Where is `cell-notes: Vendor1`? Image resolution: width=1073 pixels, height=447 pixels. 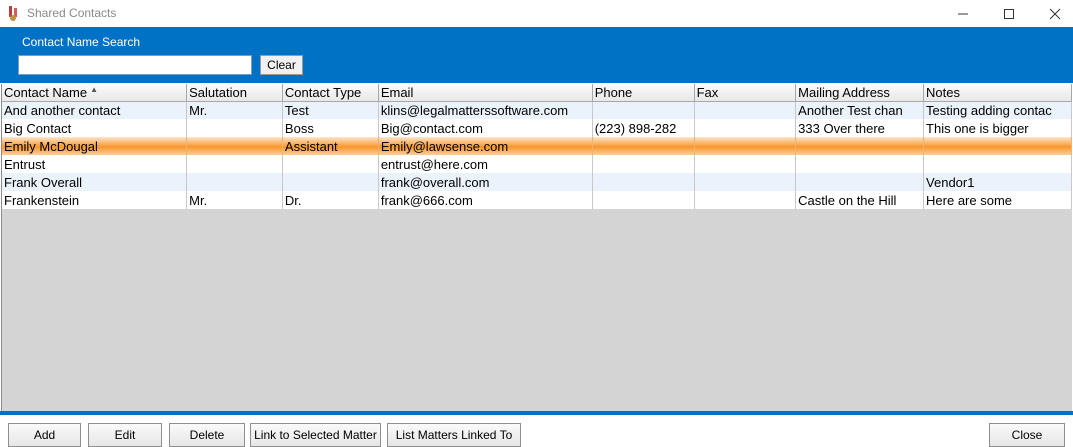
cell-notes: Vendor1 is located at coordinates (997, 182).